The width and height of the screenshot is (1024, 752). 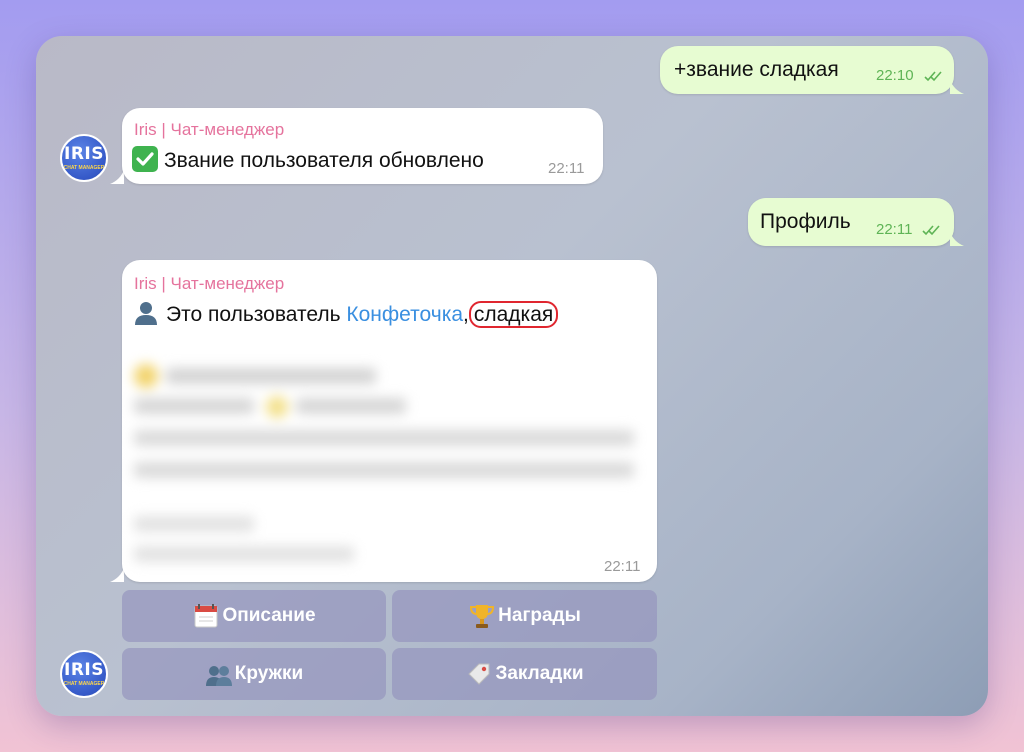 I want to click on keyboard-button-description: Описание, so click(x=254, y=616).